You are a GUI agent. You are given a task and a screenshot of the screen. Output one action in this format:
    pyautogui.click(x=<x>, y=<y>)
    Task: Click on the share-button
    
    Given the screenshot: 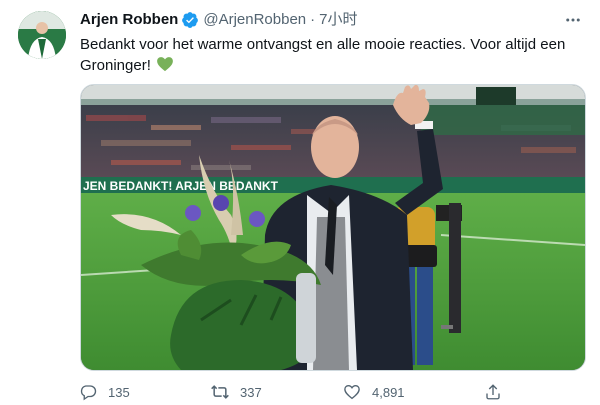 What is the action you would take?
    pyautogui.click(x=493, y=392)
    